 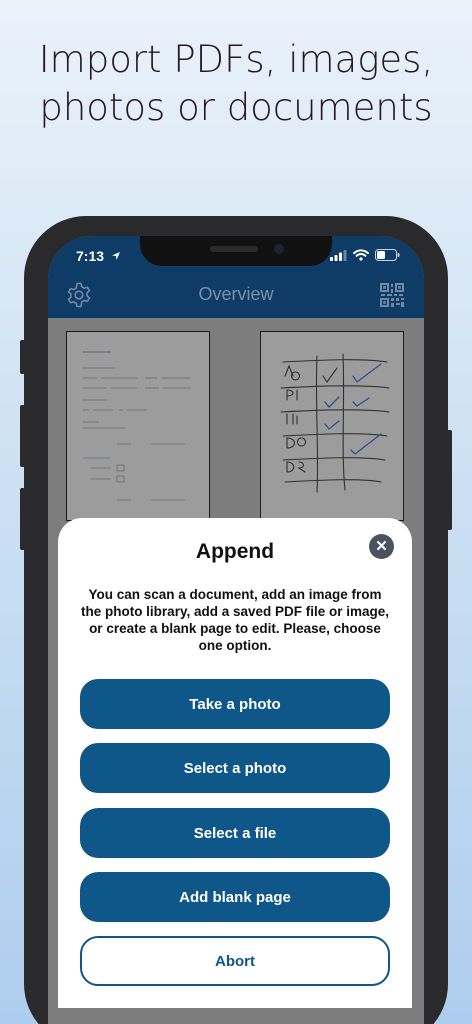 What do you see at coordinates (235, 897) in the screenshot?
I see `add-blank-page-button: Add blank page` at bounding box center [235, 897].